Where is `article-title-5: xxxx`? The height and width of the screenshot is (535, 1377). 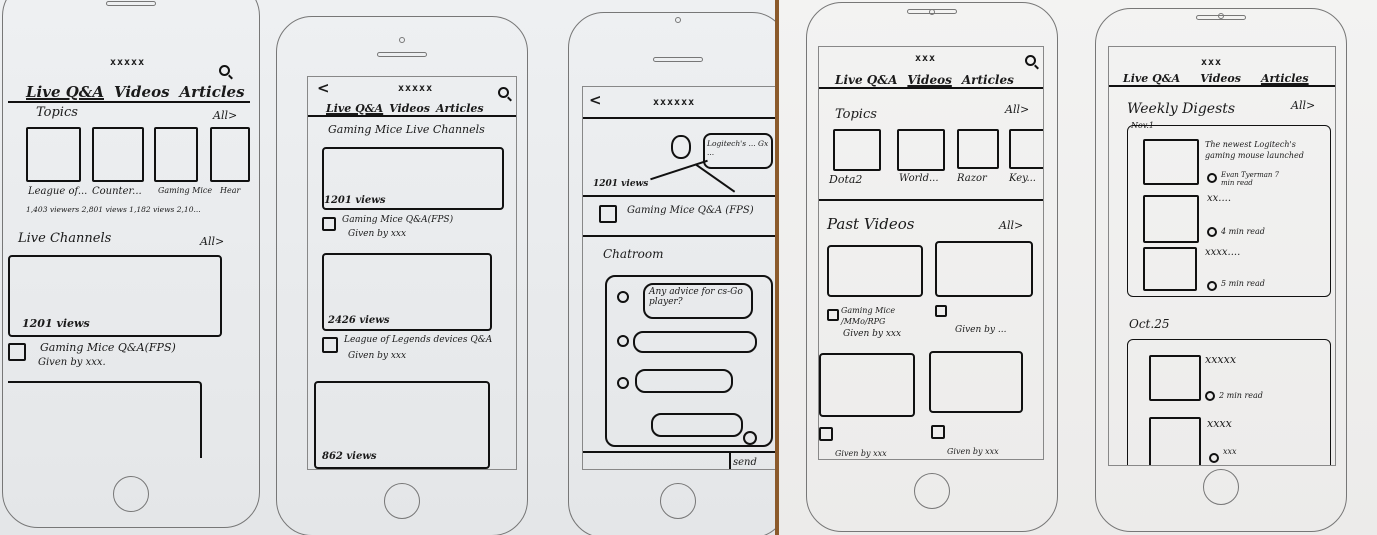 article-title-5: xxxx is located at coordinates (1219, 423).